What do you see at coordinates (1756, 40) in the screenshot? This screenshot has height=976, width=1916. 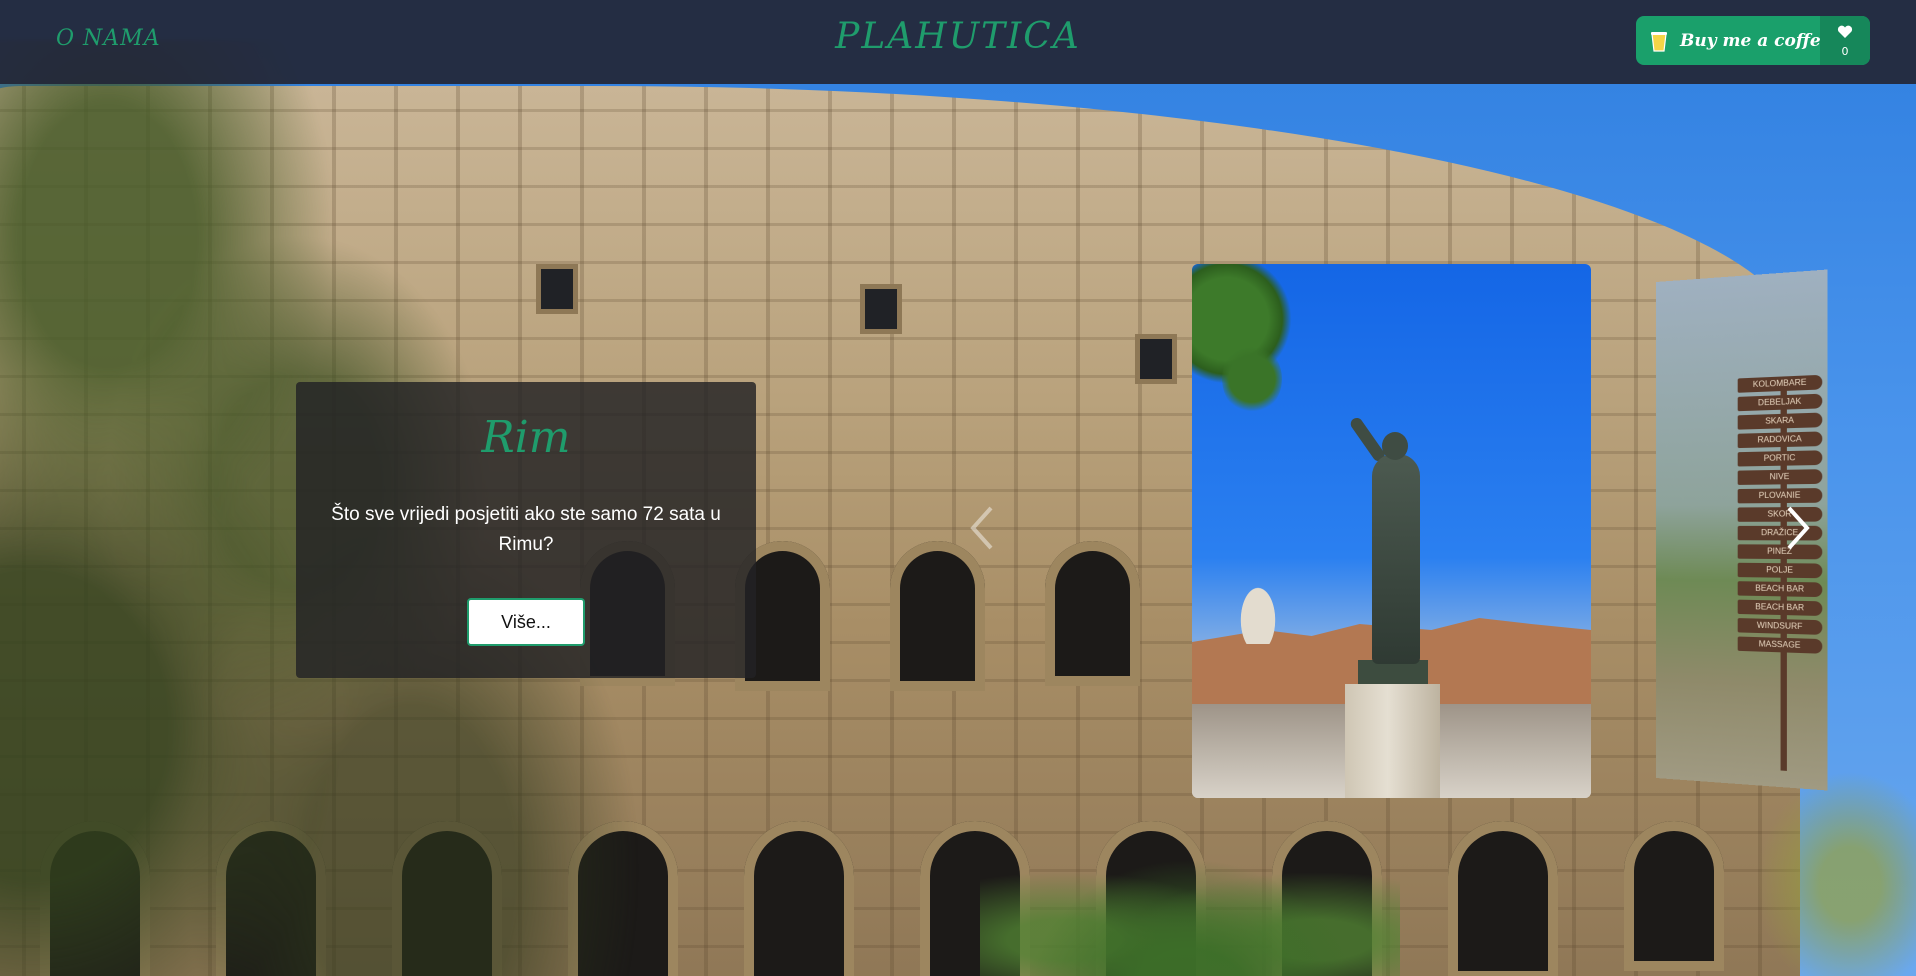 I see `coffee-button-label: Buy me a coffee` at bounding box center [1756, 40].